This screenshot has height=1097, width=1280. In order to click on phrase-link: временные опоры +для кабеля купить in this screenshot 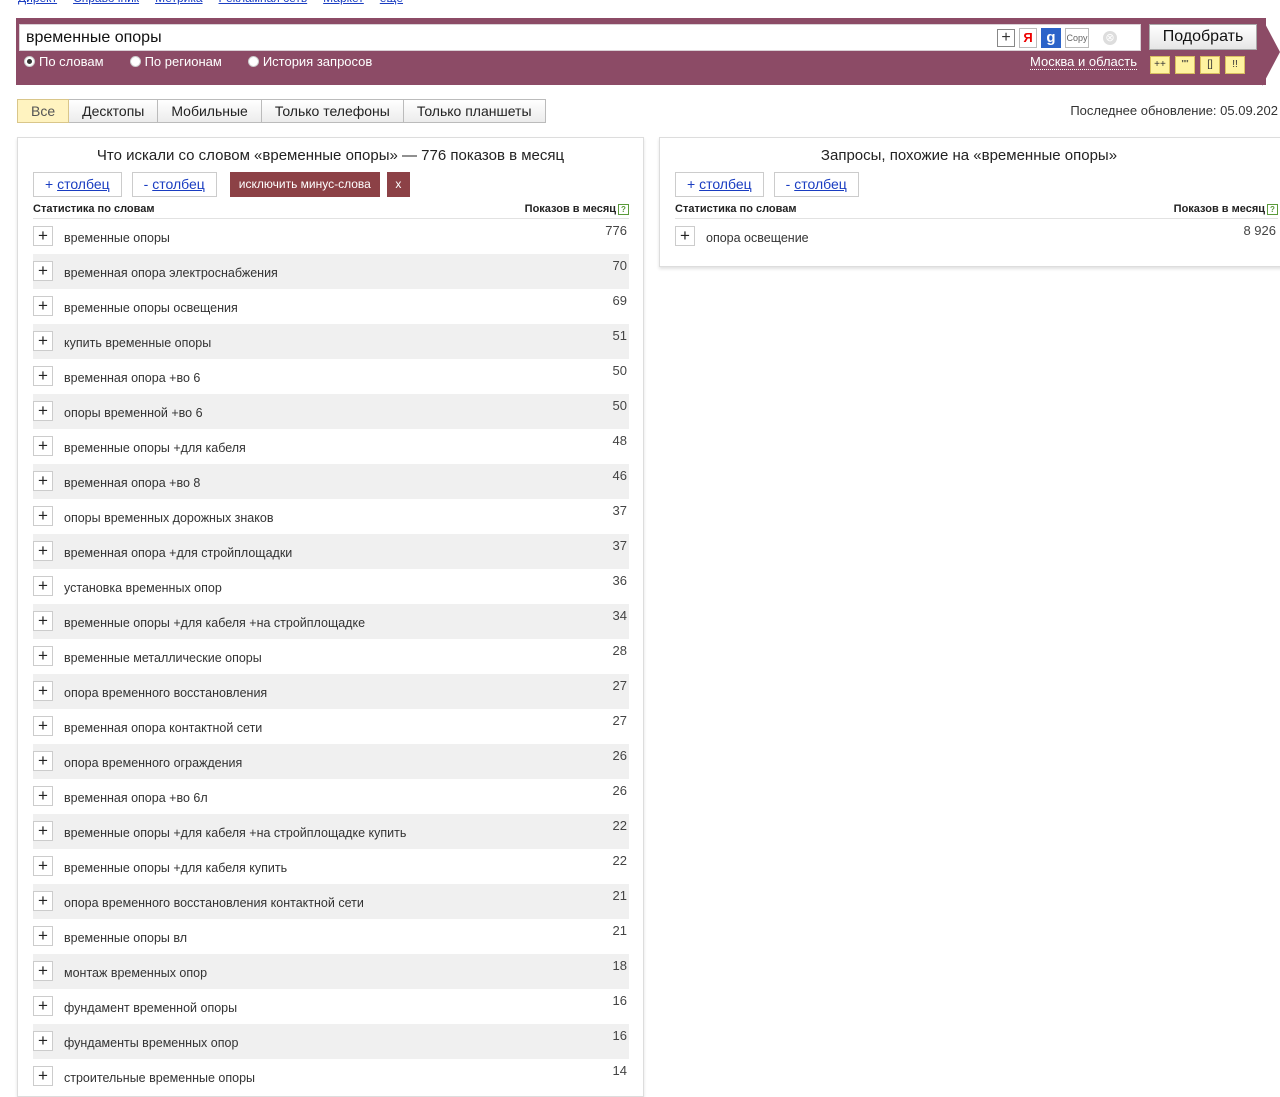, I will do `click(175, 868)`.